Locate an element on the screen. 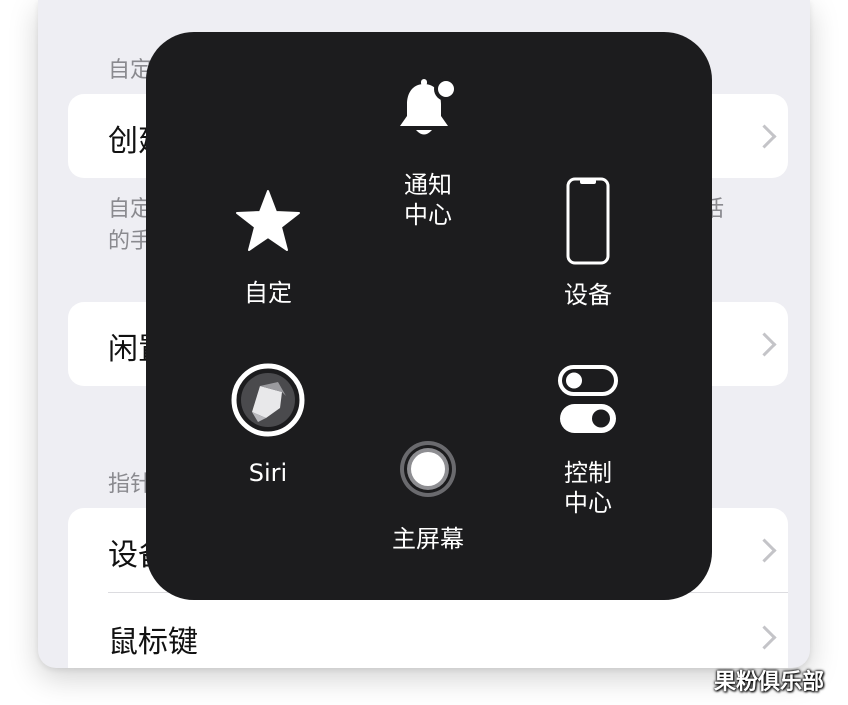 The height and width of the screenshot is (705, 848). menu-item-custom: 自定 is located at coordinates (268, 248).